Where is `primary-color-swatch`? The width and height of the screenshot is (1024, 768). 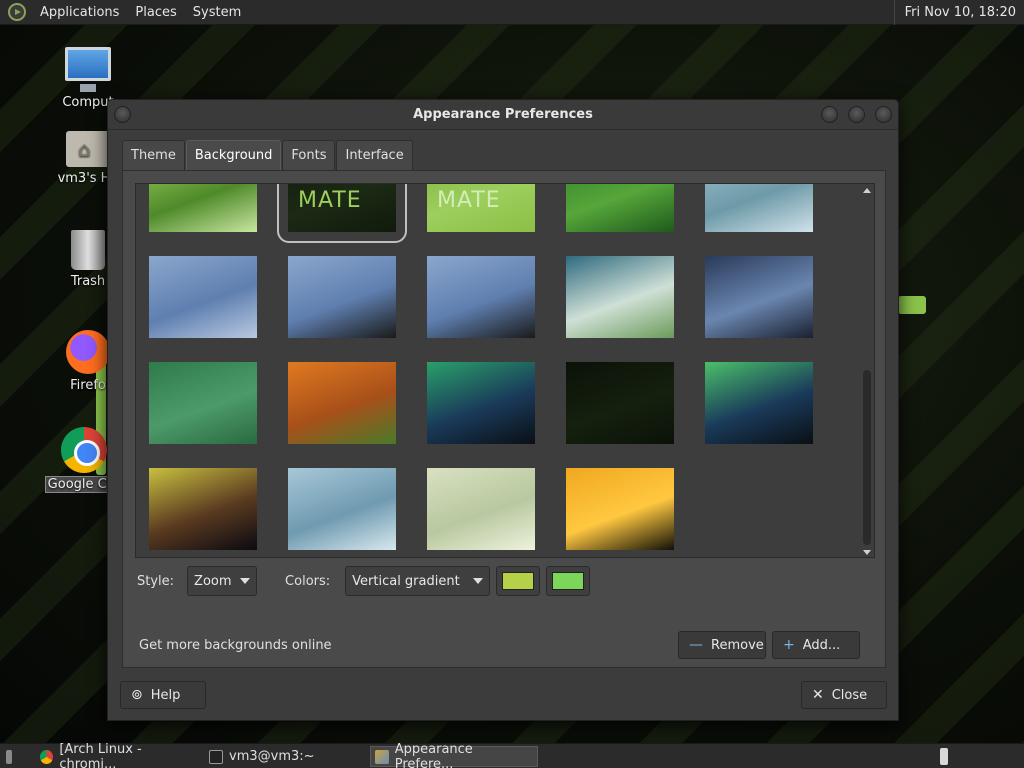
primary-color-swatch is located at coordinates (518, 581).